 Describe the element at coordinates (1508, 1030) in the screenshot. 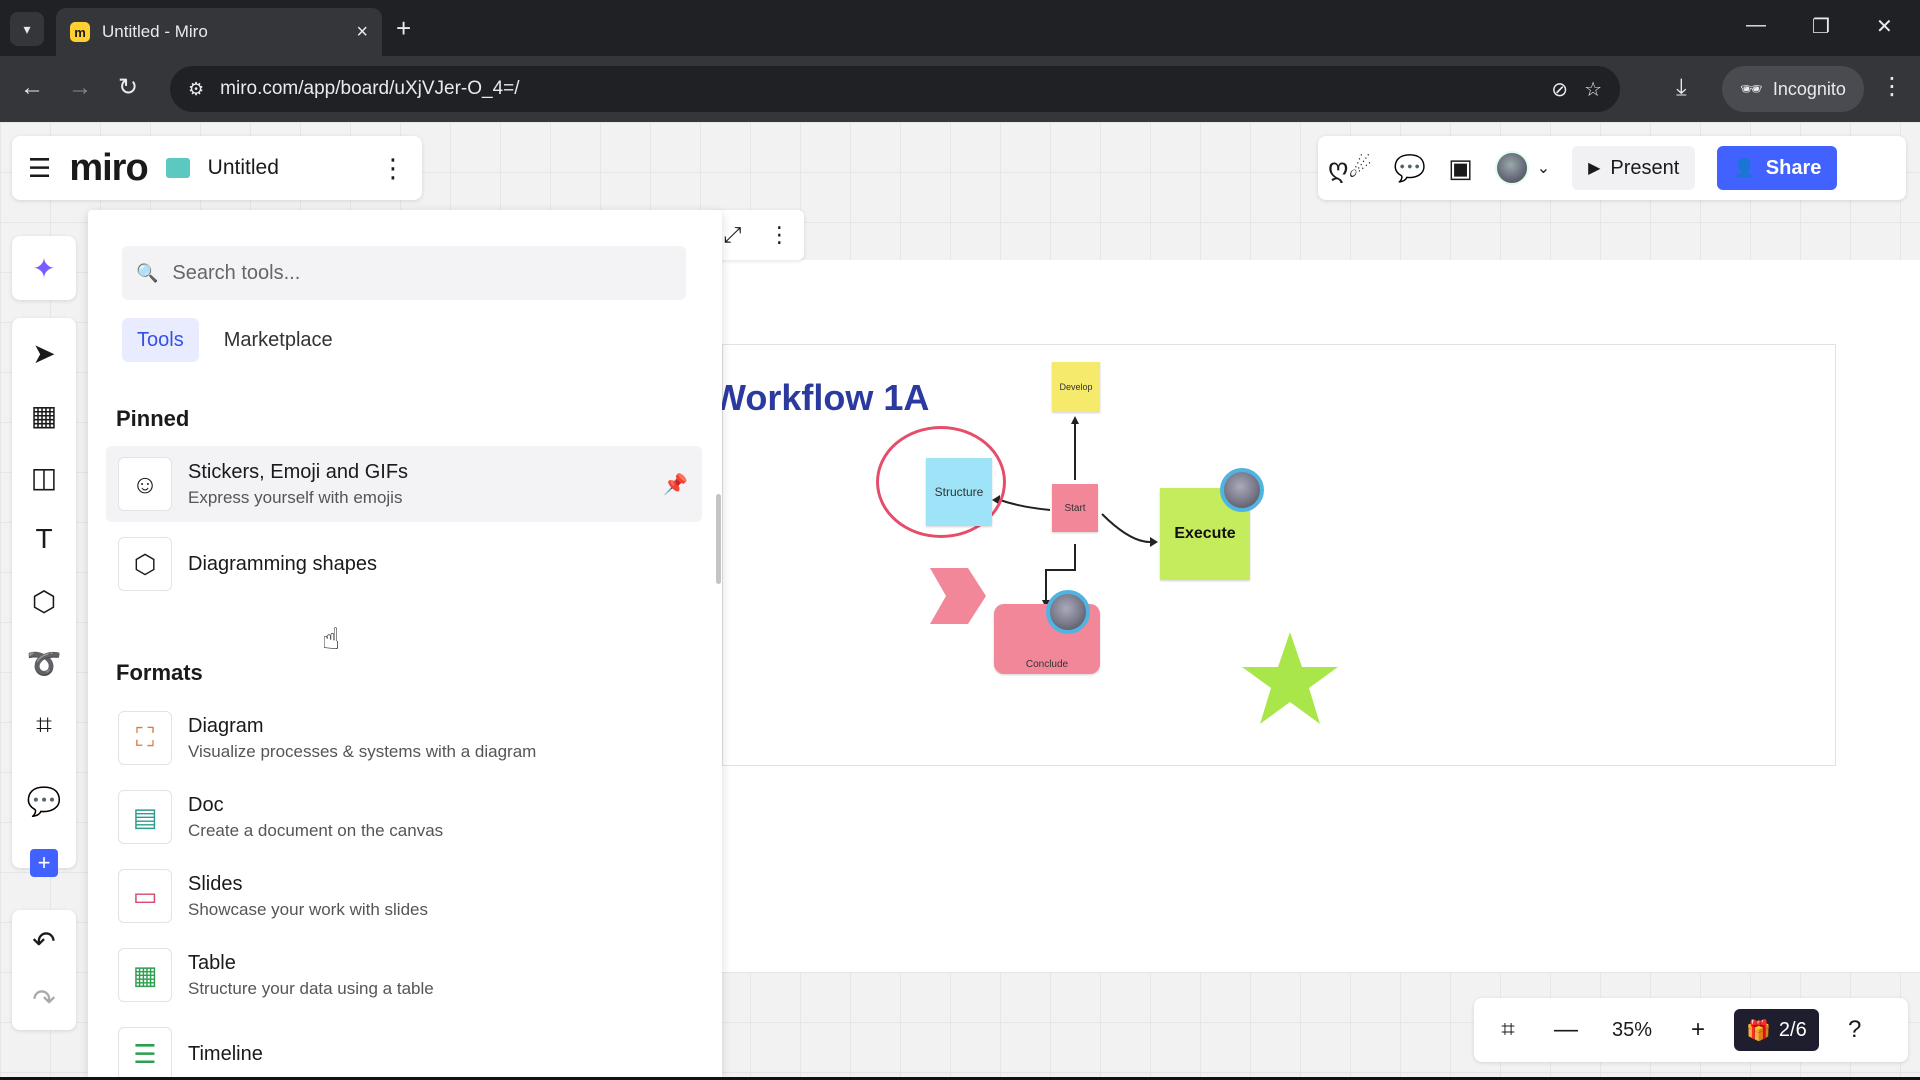

I see `fit-to-screen-icon: ⌗` at that location.